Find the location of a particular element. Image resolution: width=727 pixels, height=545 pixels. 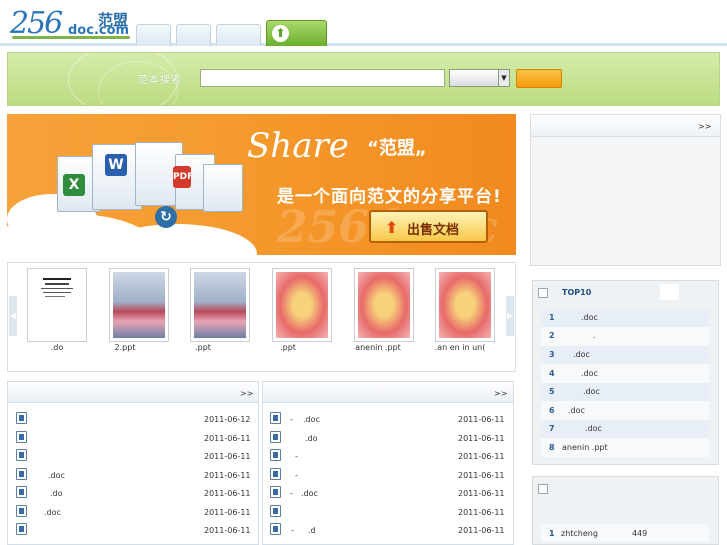

rank-number: 7 is located at coordinates (552, 428).